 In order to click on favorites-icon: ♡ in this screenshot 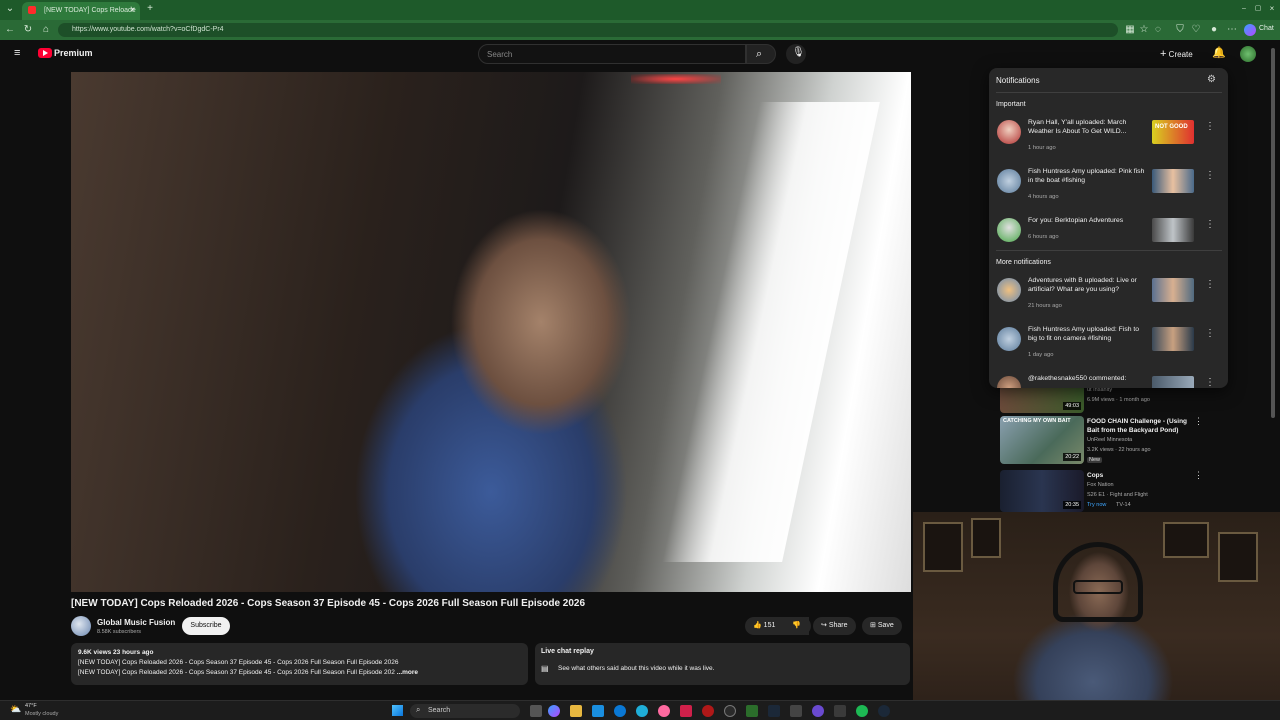, I will do `click(1196, 30)`.